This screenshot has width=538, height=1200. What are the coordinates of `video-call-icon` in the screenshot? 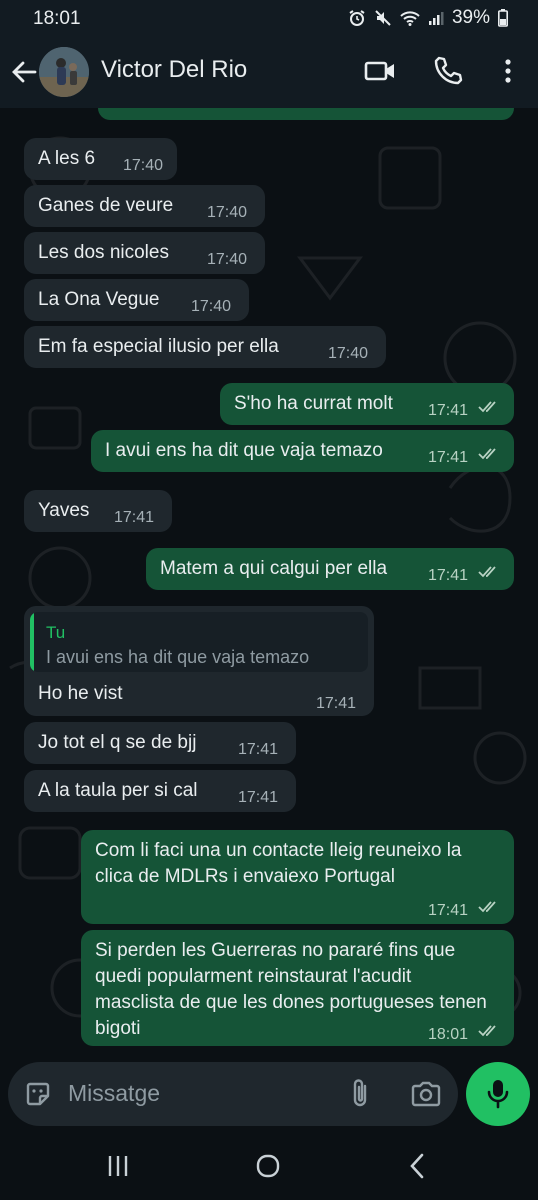 It's located at (380, 71).